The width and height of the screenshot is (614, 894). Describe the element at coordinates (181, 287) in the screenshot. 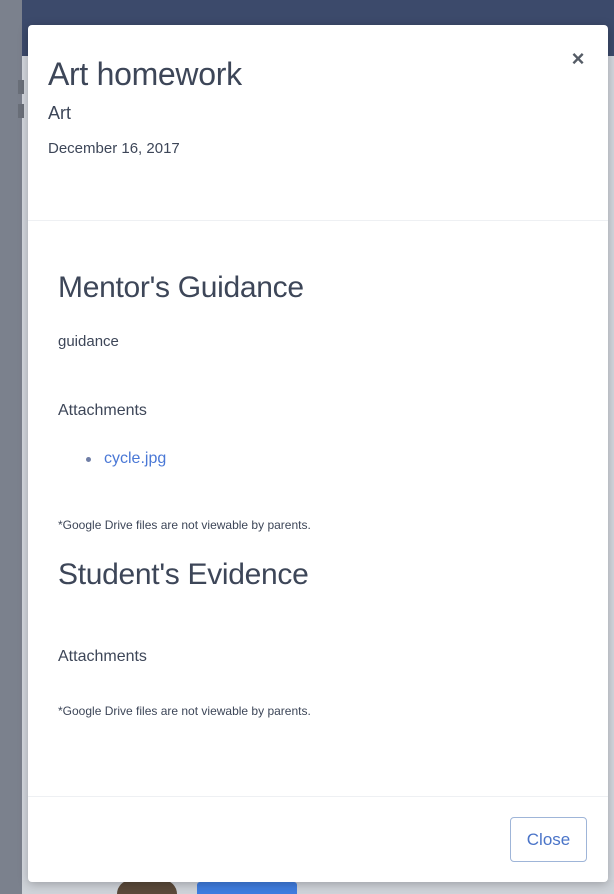

I see `mentor-guidance-heading: Mentor's Guidance` at that location.